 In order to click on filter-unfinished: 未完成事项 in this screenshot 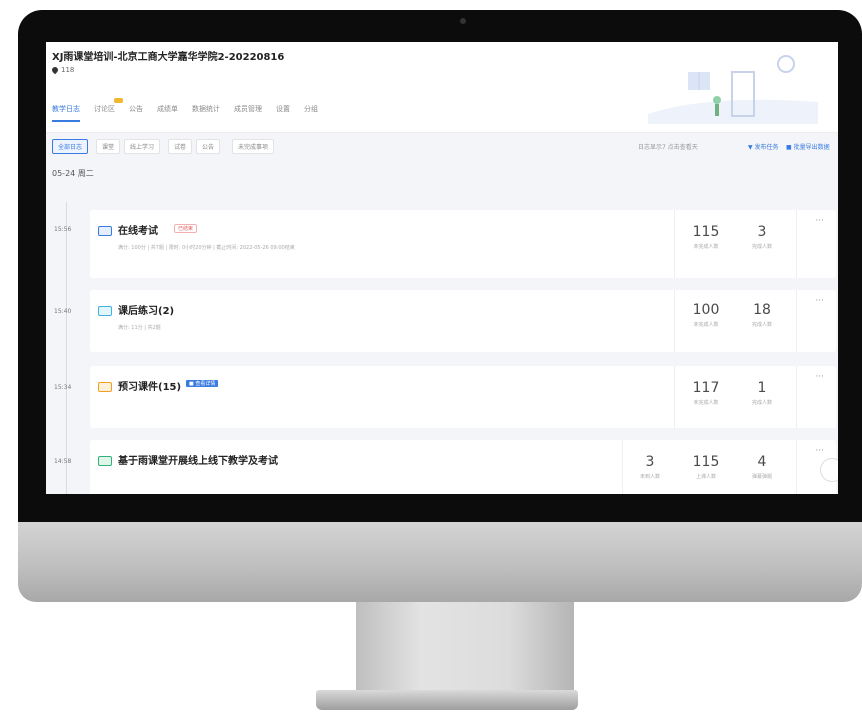, I will do `click(253, 146)`.